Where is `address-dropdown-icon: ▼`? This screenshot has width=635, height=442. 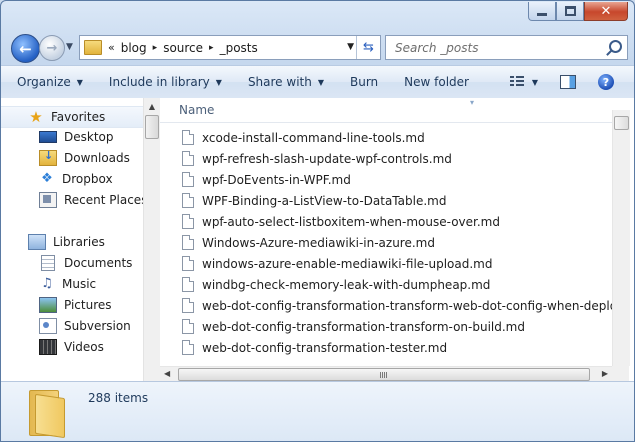
address-dropdown-icon: ▼ is located at coordinates (350, 47).